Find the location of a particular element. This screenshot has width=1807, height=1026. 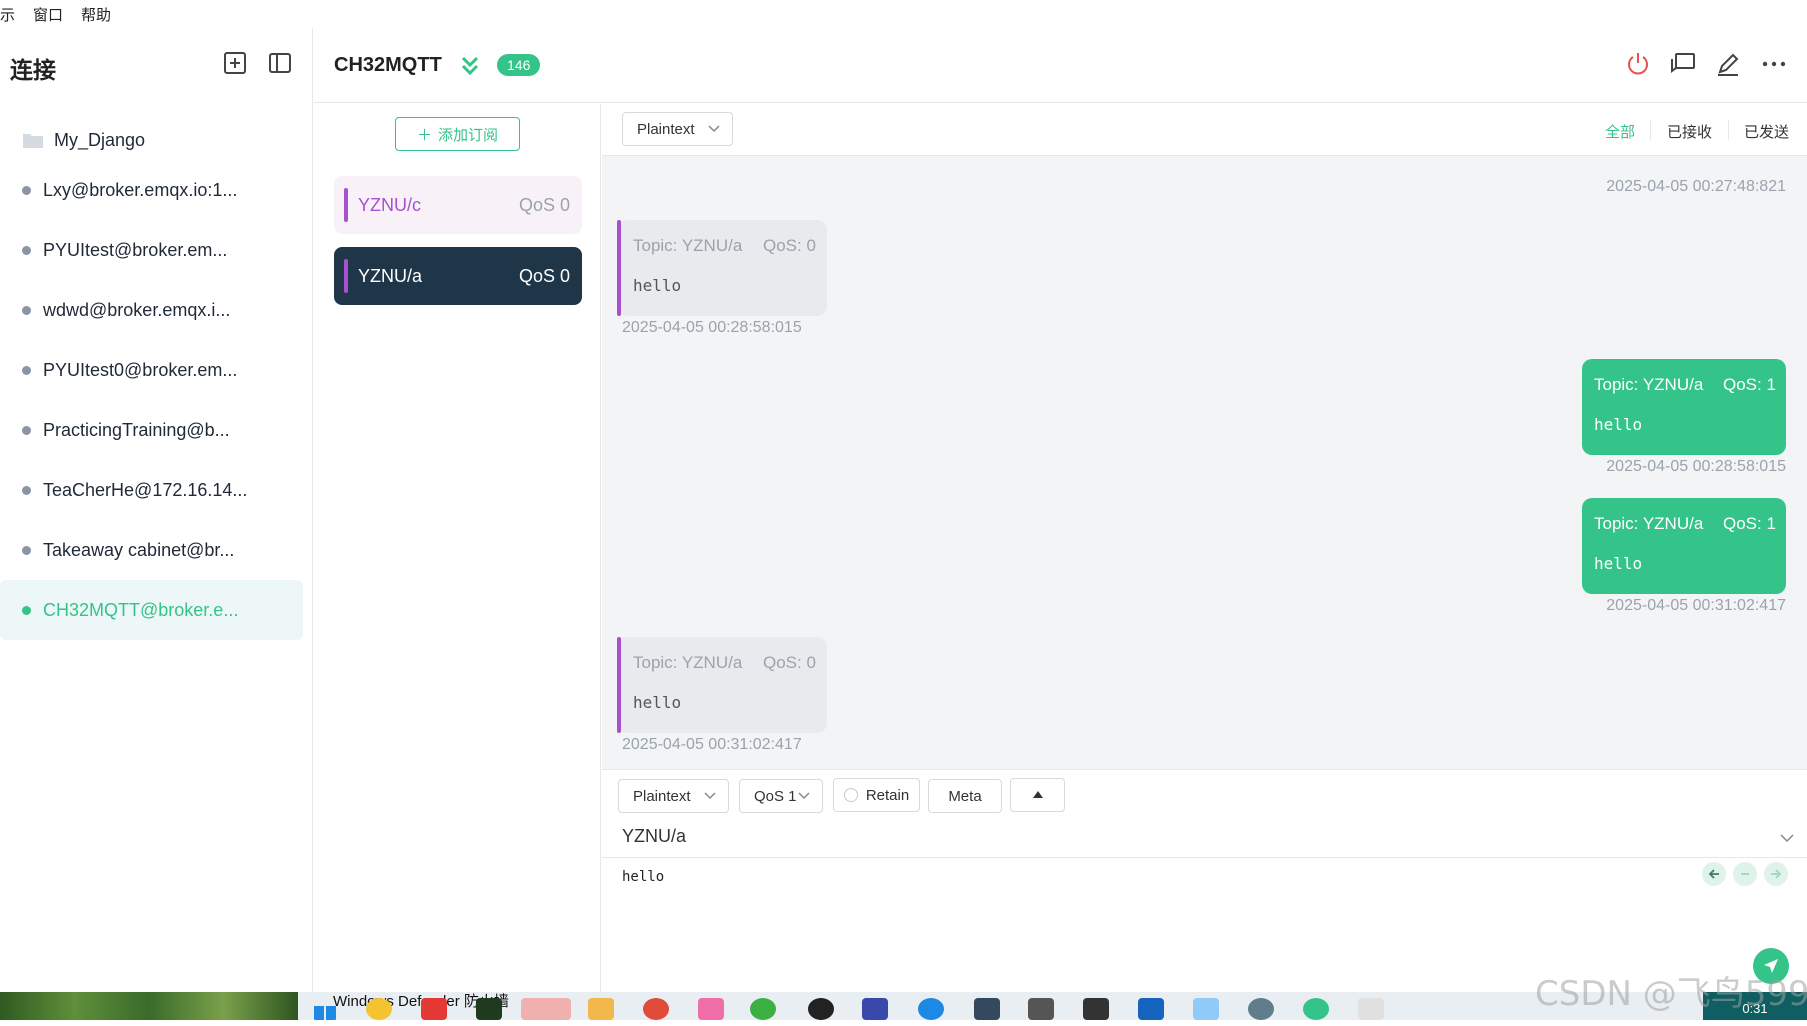

history-clear-button is located at coordinates (1745, 874).